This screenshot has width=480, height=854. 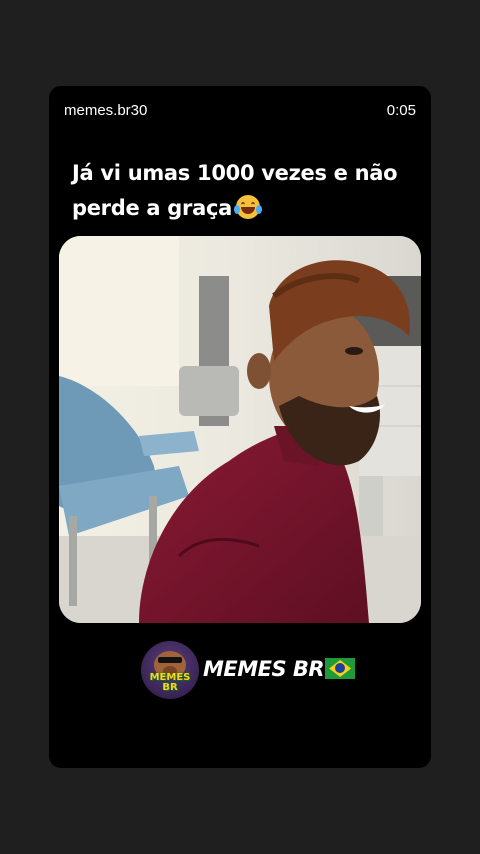 What do you see at coordinates (170, 682) in the screenshot?
I see `logo-text: MEMES BR` at bounding box center [170, 682].